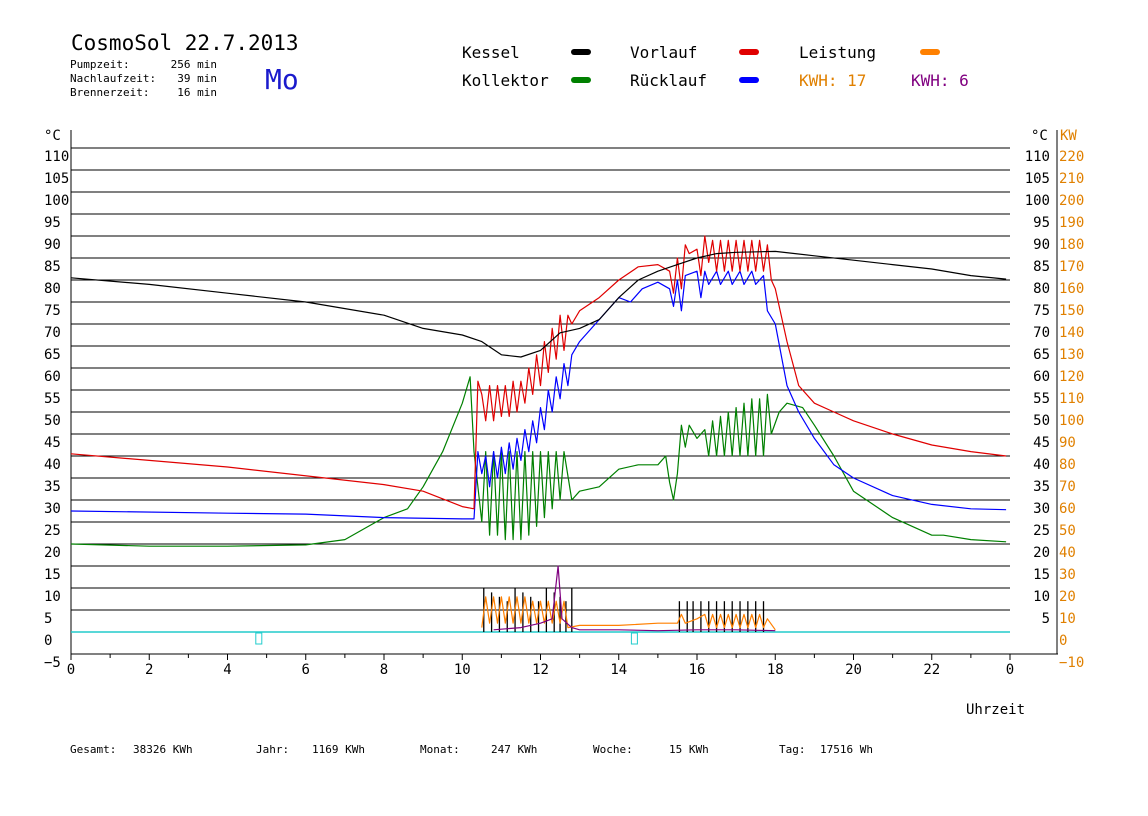  I want to click on kw-tick-label: 130, so click(1071, 355).